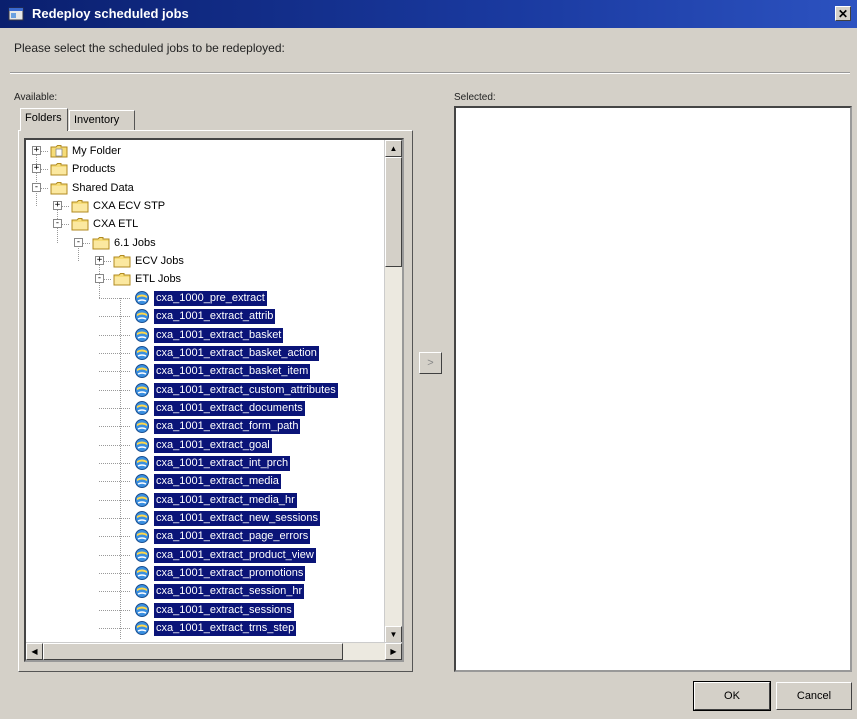 This screenshot has width=857, height=719. Describe the element at coordinates (215, 317) in the screenshot. I see `tree-item-label: cxa_1001_extract_attrib` at that location.